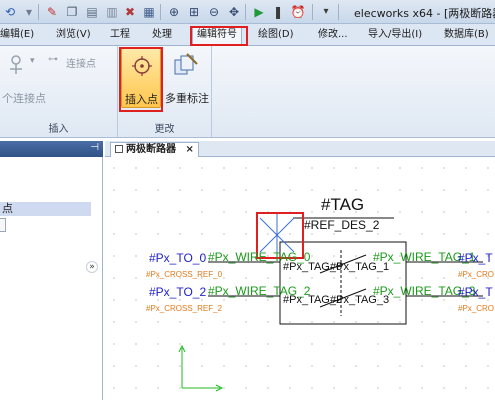 This screenshot has height=400, width=495. Describe the element at coordinates (187, 78) in the screenshot. I see `multi-annotation-button: 多重标注` at that location.